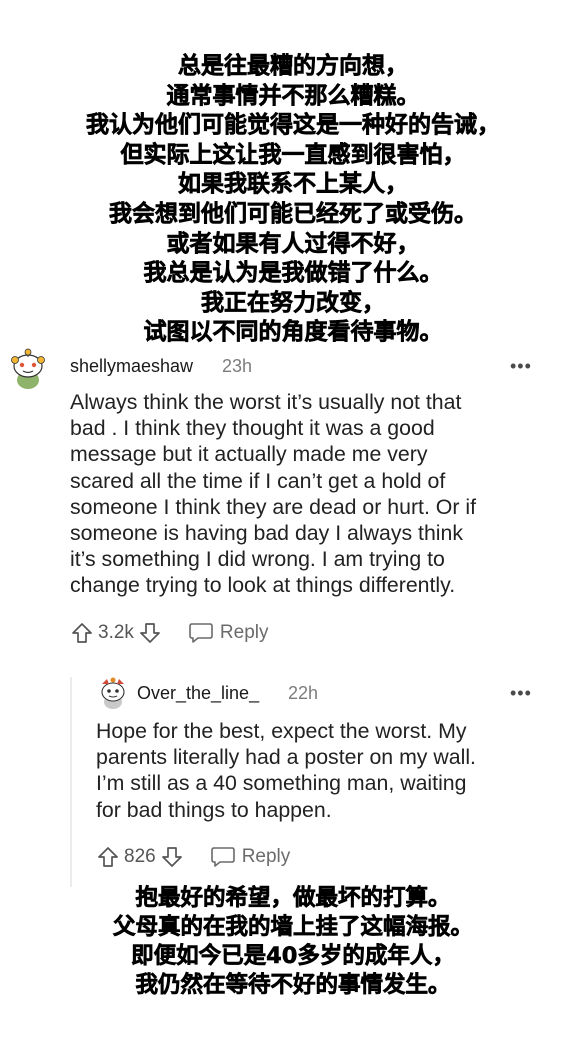 The image size is (586, 1055). I want to click on comment-body-line: I’m still as a 40 something man, waiting, so click(281, 783).